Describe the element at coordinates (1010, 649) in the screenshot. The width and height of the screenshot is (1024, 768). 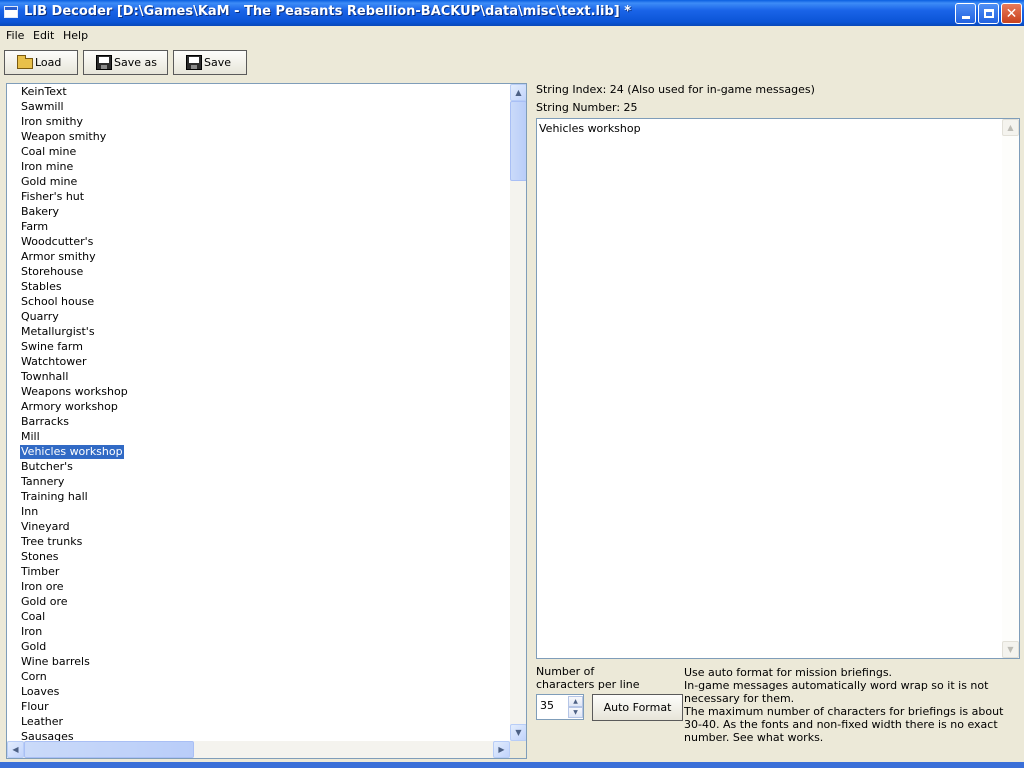
I see `editor-scroll-down-arrow-icon: ▼` at that location.